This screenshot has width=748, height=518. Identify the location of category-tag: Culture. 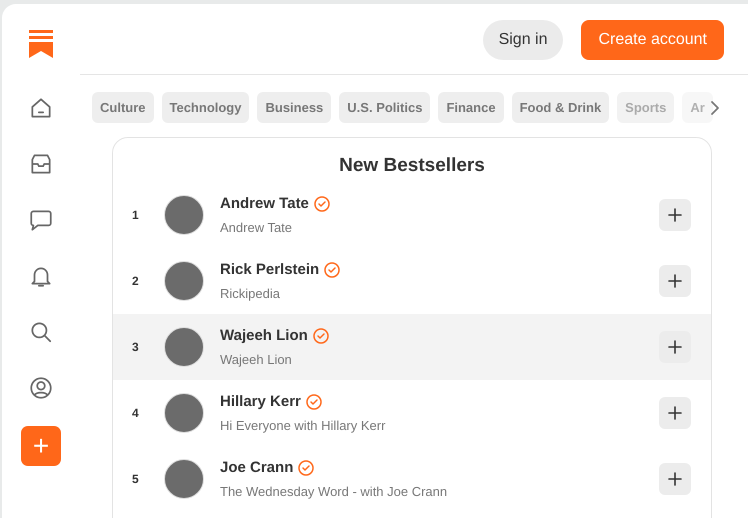
(123, 107).